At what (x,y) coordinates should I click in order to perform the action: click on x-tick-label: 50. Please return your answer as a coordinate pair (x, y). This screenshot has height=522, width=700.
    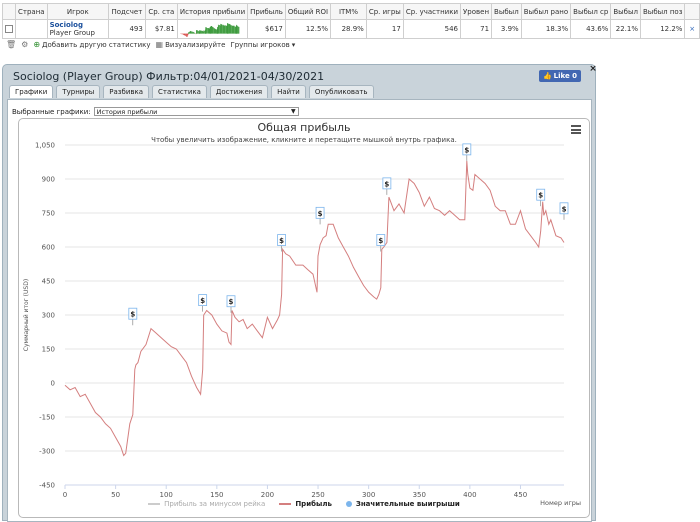
    Looking at the image, I should click on (115, 495).